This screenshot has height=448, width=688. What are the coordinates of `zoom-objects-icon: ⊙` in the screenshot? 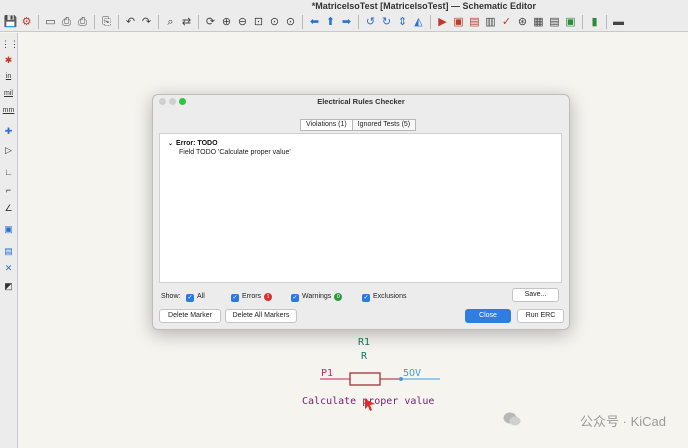 It's located at (274, 22).